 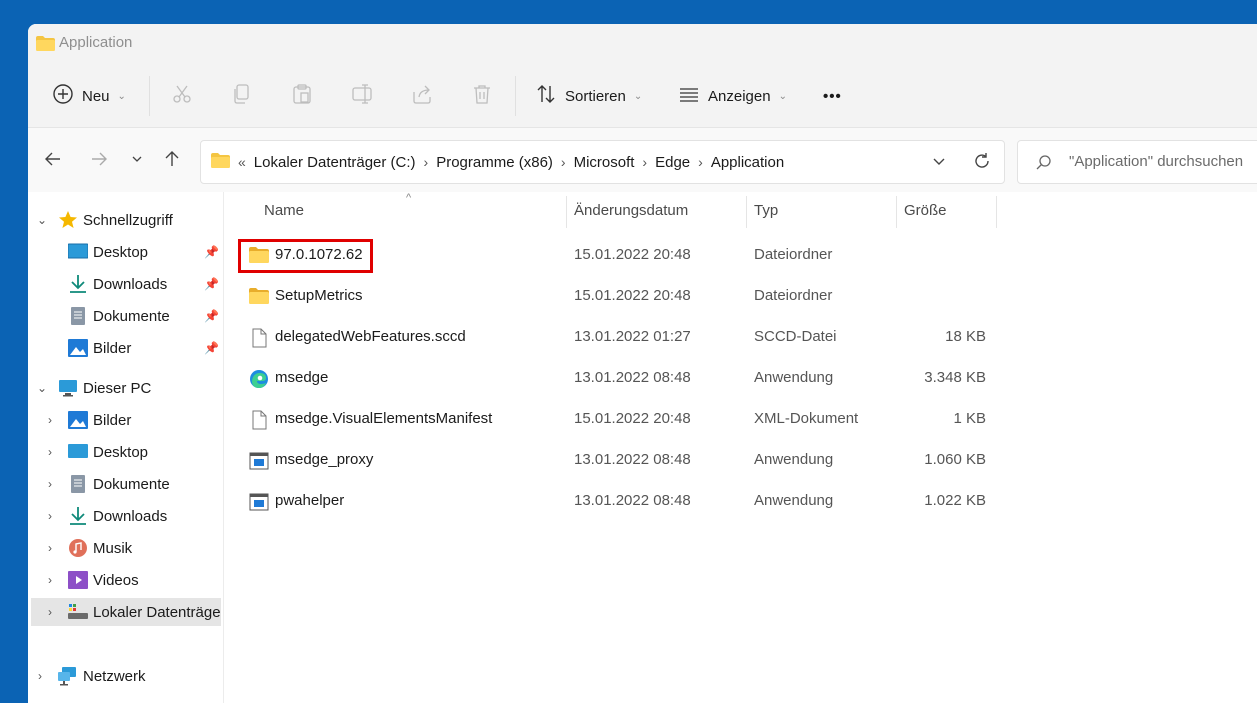 What do you see at coordinates (335, 162) in the screenshot?
I see `breadcrumb-item: Lokaler Datenträger (C:)` at bounding box center [335, 162].